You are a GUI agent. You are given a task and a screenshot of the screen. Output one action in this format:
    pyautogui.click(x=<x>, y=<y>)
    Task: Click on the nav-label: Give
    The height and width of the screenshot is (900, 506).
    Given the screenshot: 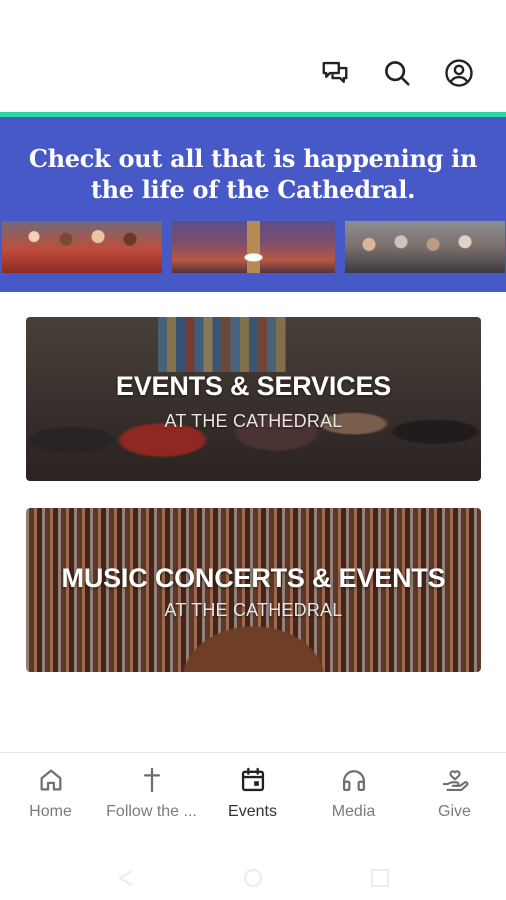 What is the action you would take?
    pyautogui.click(x=454, y=811)
    